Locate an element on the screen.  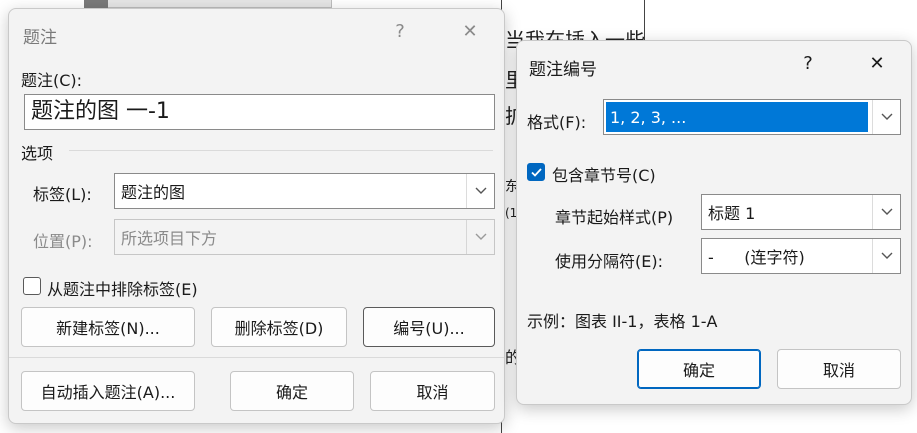
label-select: 题注的图 is located at coordinates (304, 191).